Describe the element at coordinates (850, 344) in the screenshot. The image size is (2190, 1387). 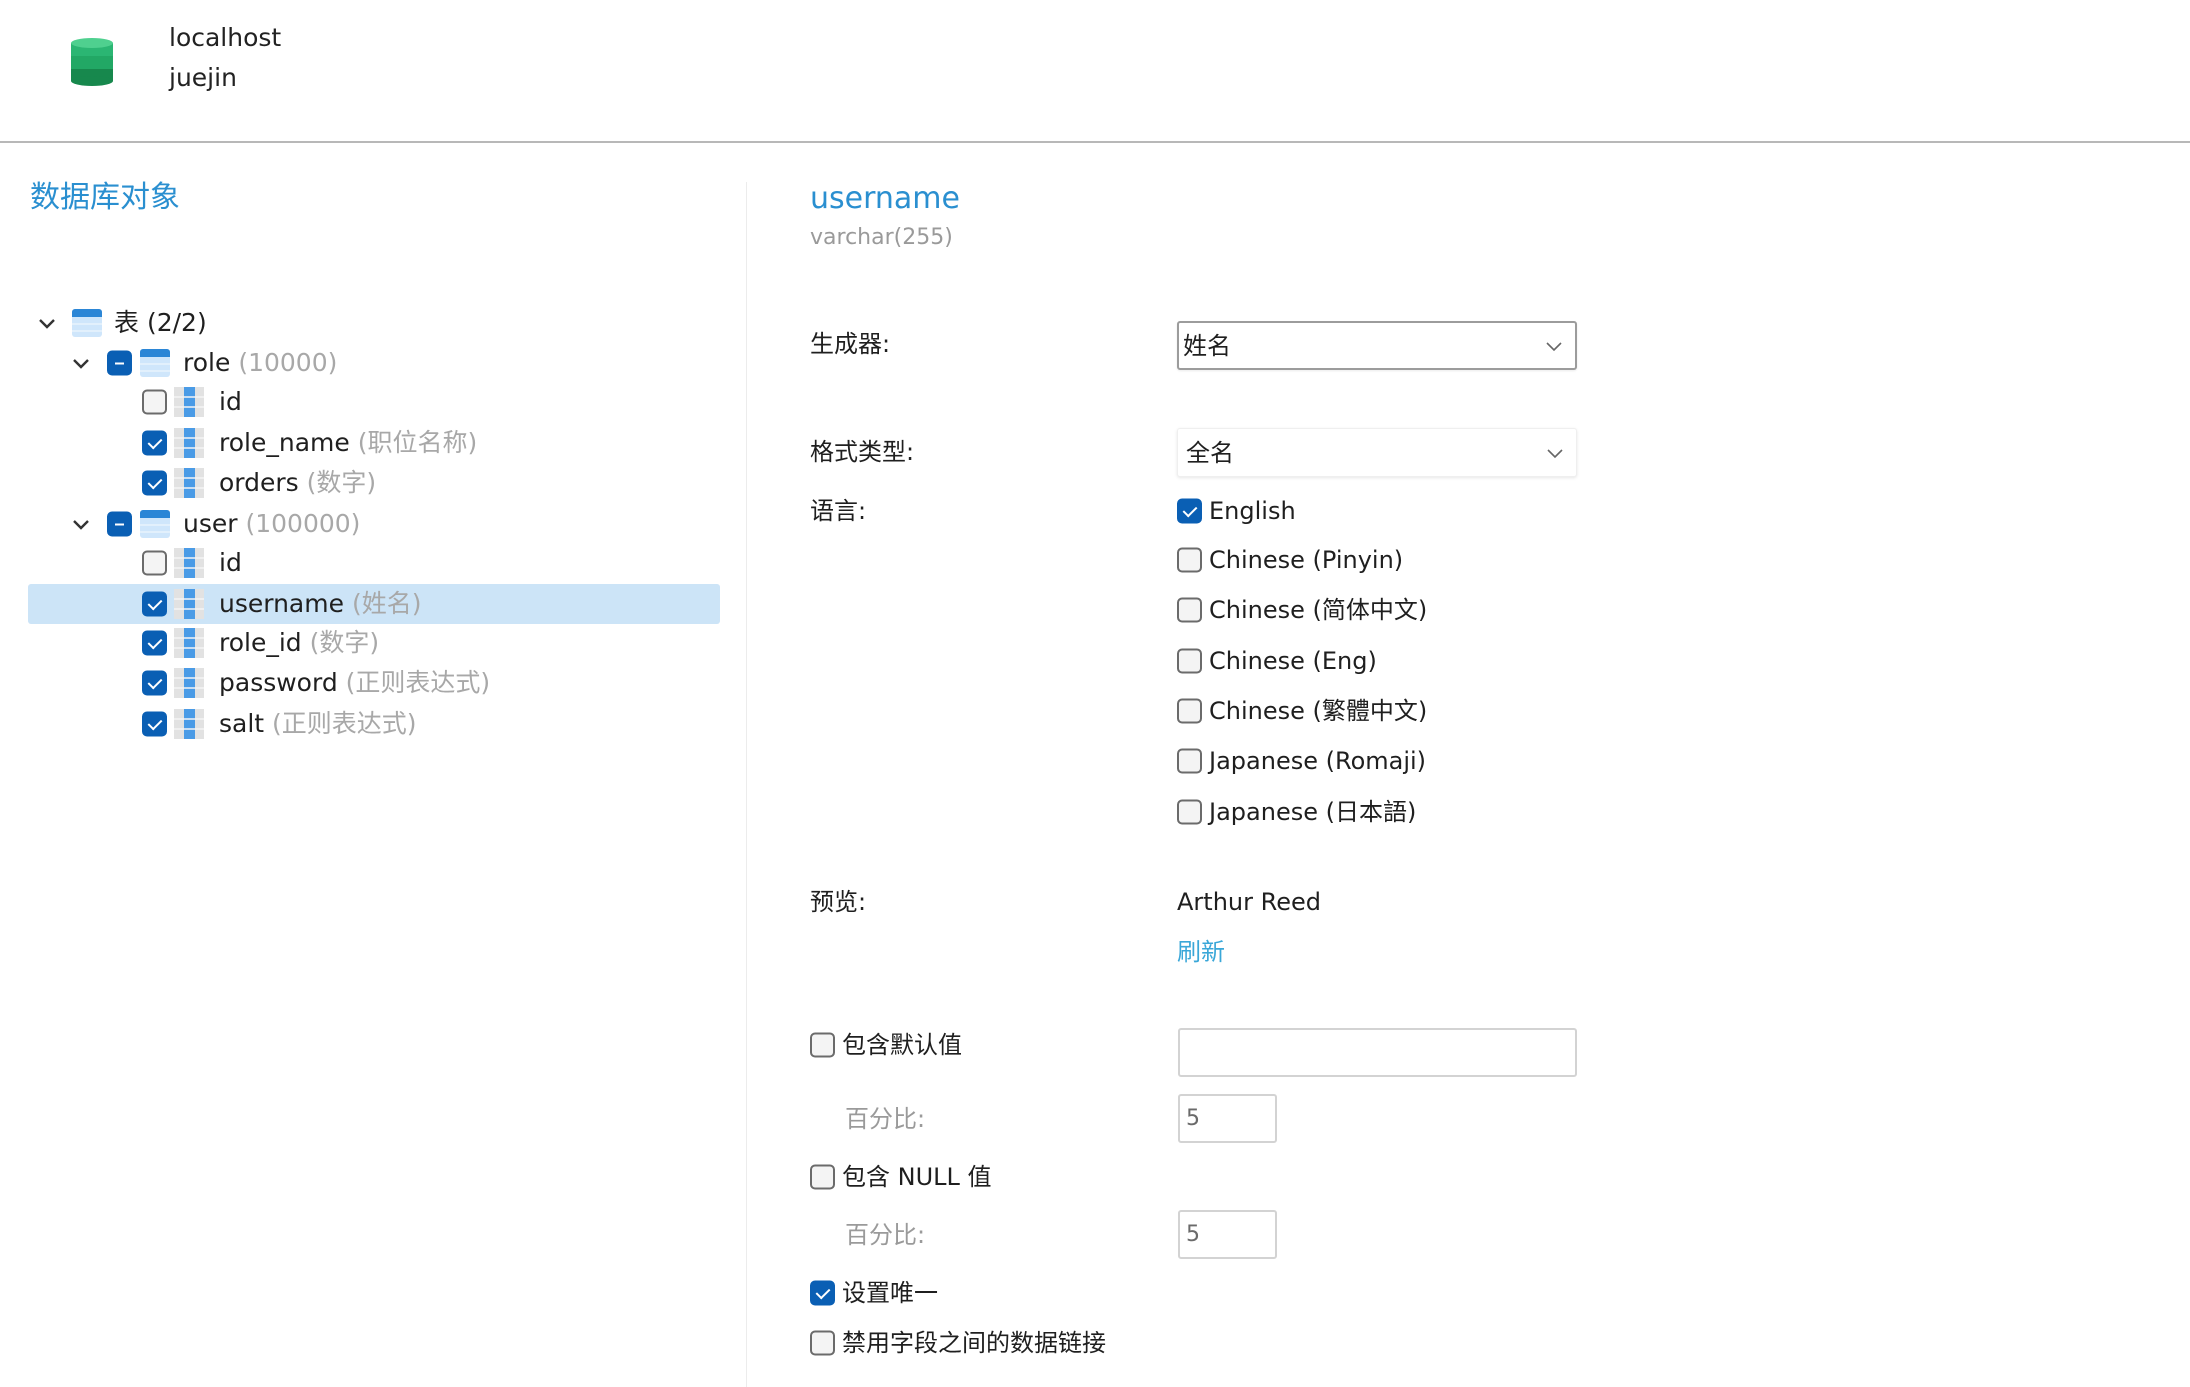
I see `generator-label: 生成器:` at that location.